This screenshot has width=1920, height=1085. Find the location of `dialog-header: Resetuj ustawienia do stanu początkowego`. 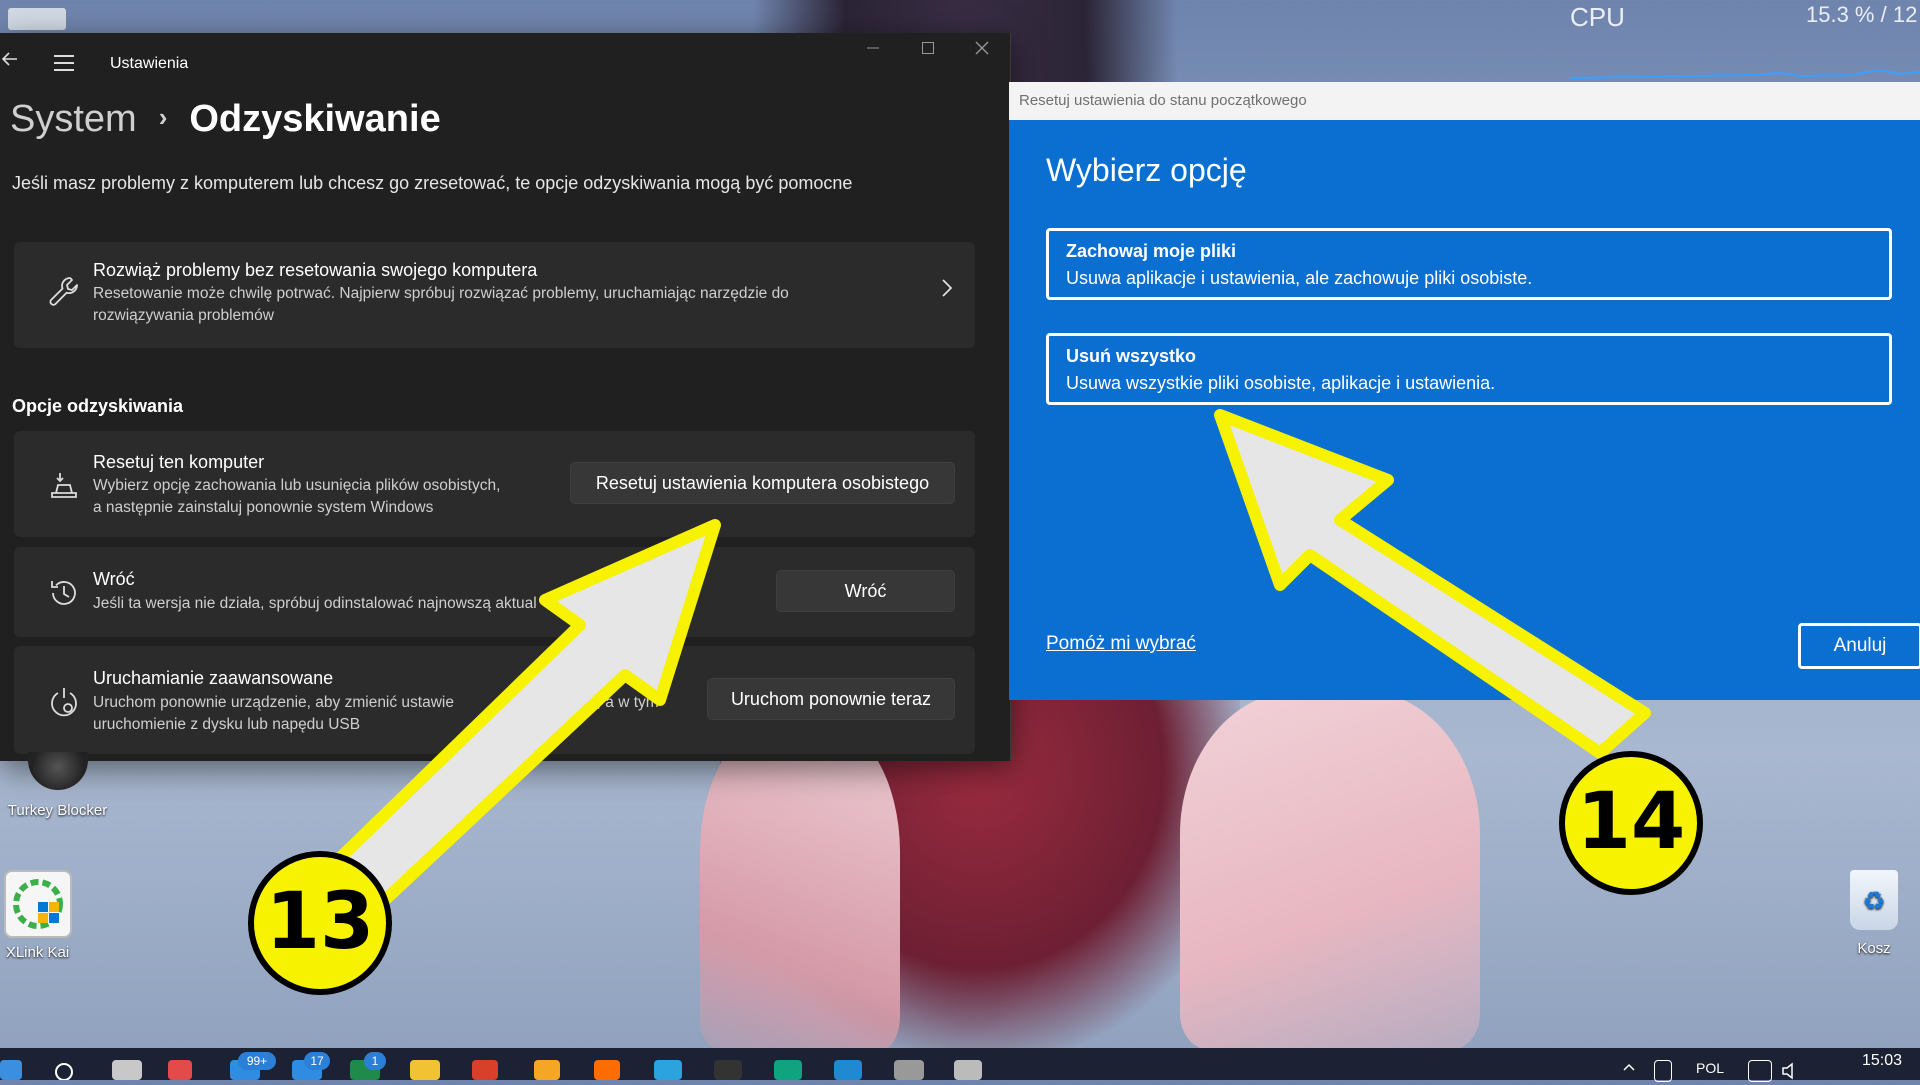

dialog-header: Resetuj ustawienia do stanu początkowego is located at coordinates (1464, 101).